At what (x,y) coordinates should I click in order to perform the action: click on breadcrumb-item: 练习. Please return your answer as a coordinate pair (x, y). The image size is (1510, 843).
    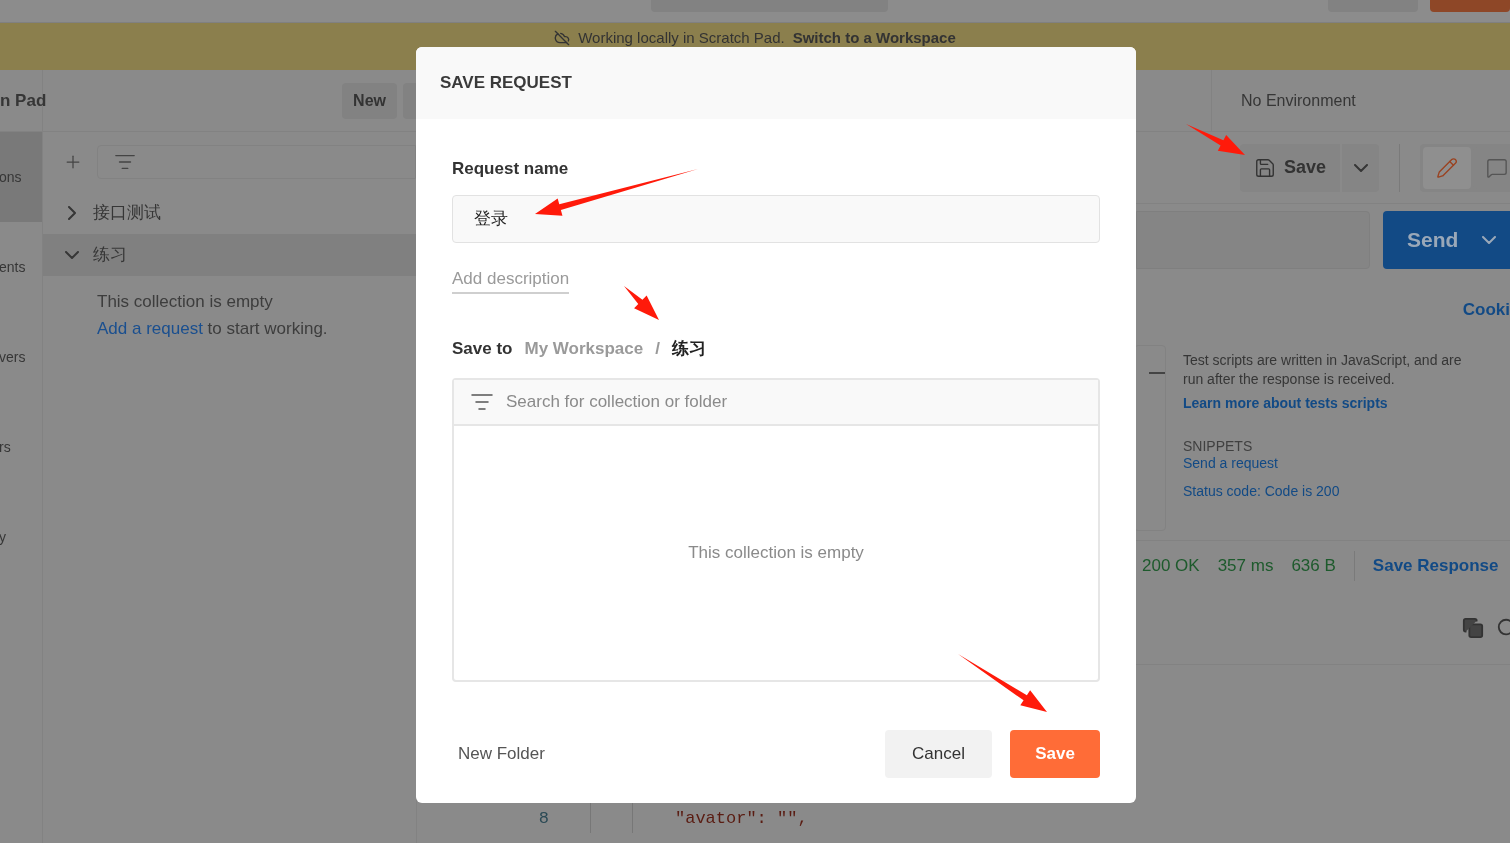
    Looking at the image, I should click on (688, 349).